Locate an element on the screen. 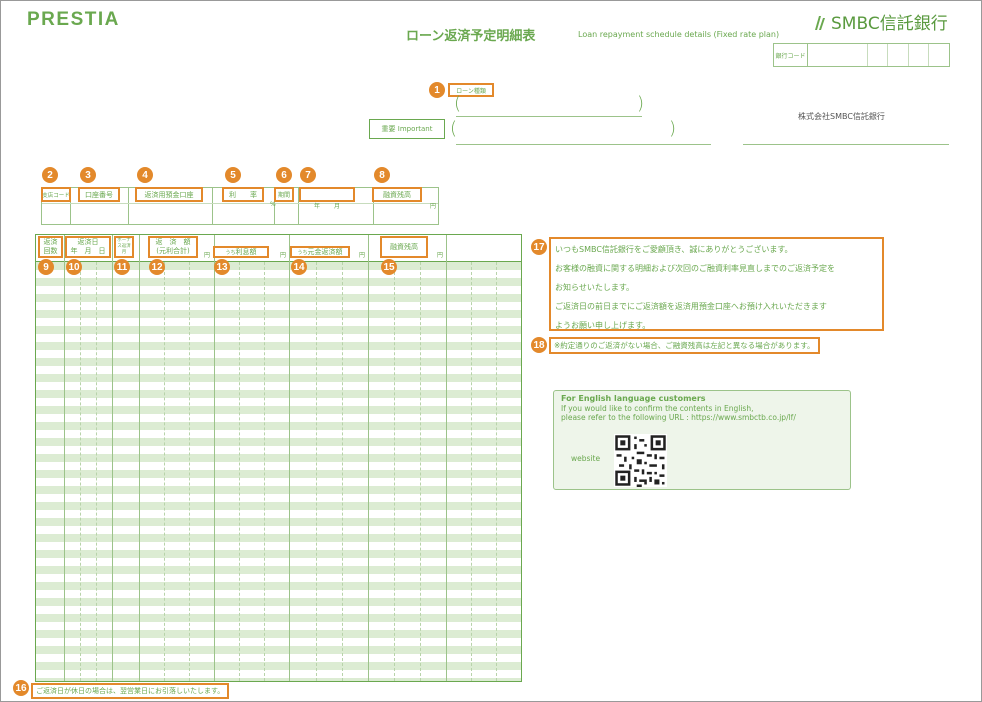 This screenshot has height=702, width=982. message-line-2: お客様の融資に関する明細および次回のご融資利率見直しまでのご返済予定を is located at coordinates (695, 268).